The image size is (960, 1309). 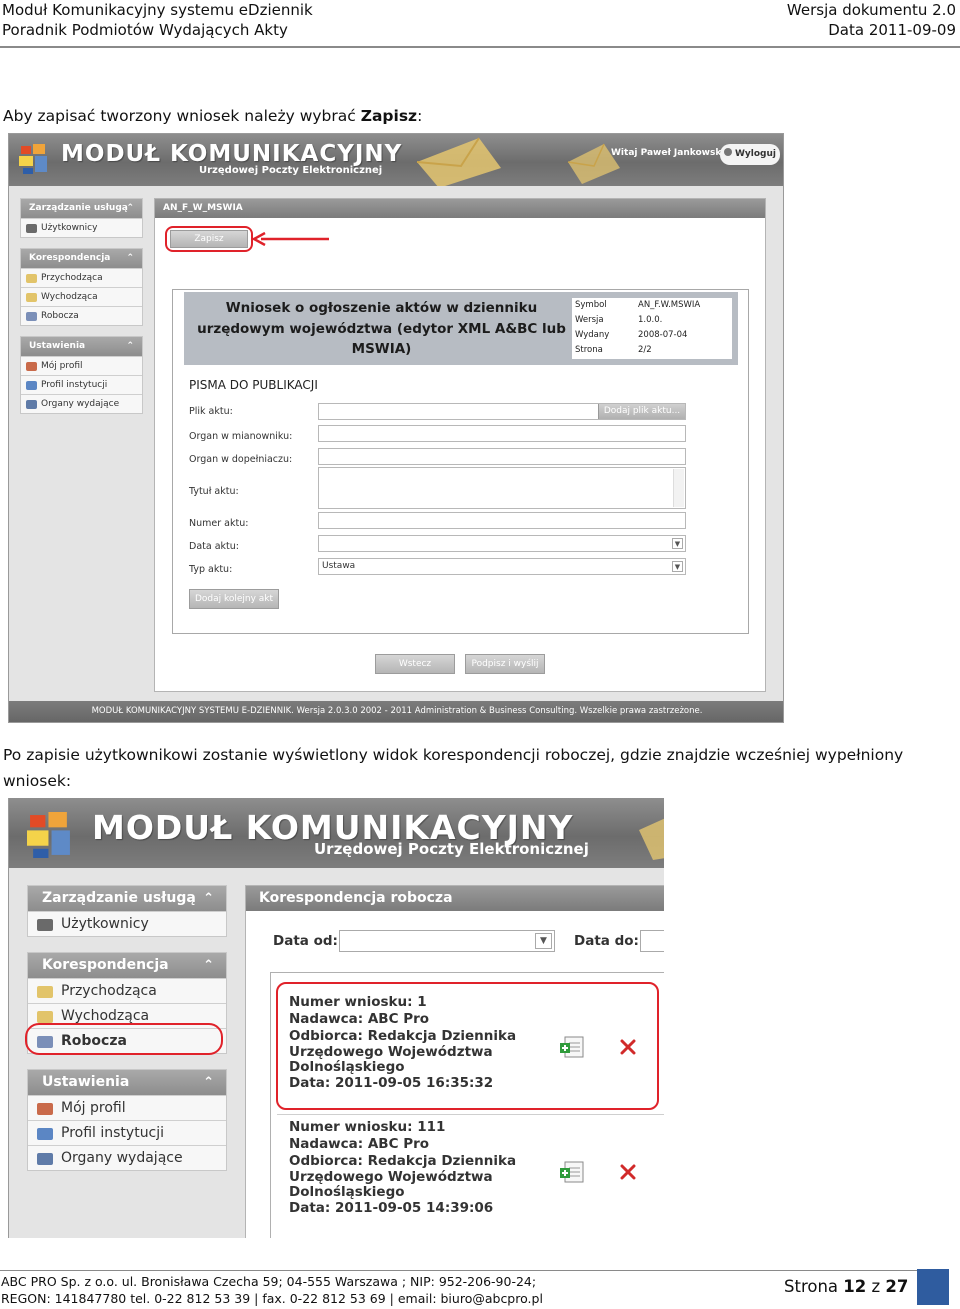 I want to click on label-date: Data aktu:, so click(x=214, y=546).